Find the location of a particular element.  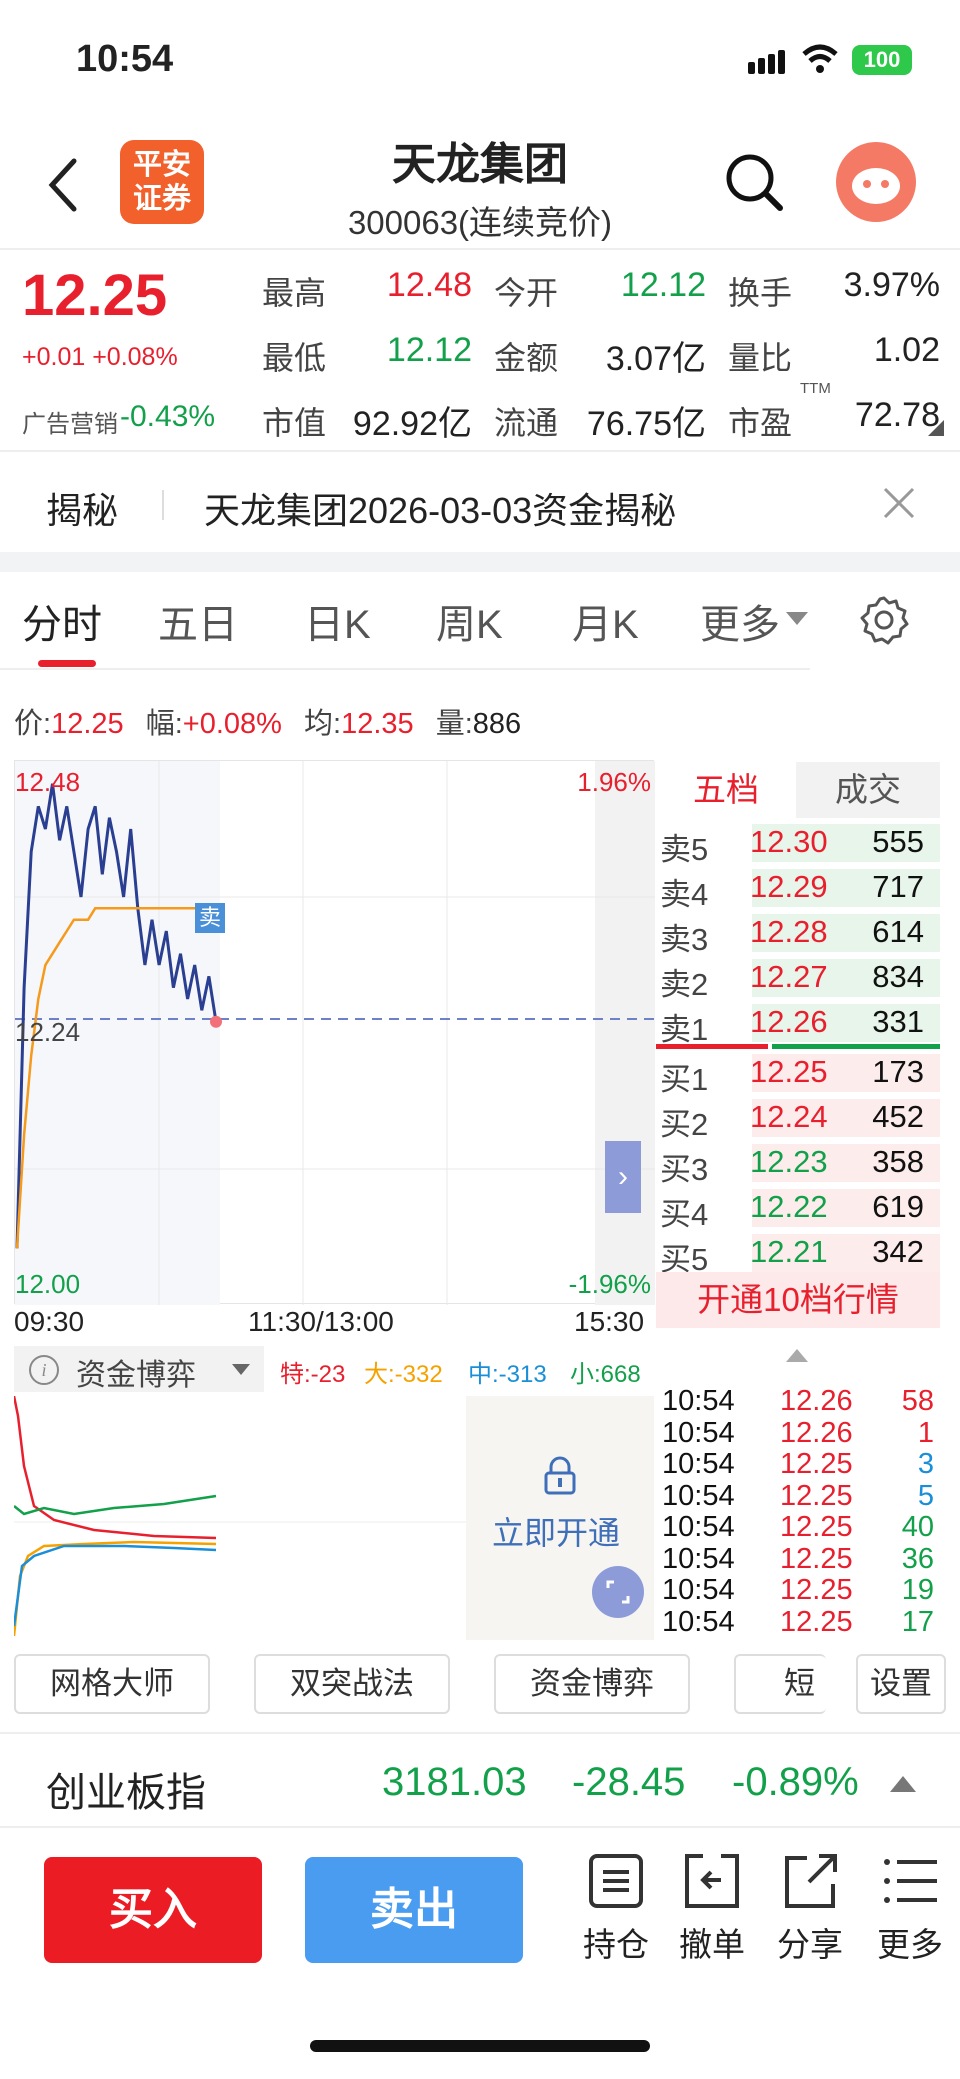

tick-row: 10:54 12.26 58 is located at coordinates (801, 1401).